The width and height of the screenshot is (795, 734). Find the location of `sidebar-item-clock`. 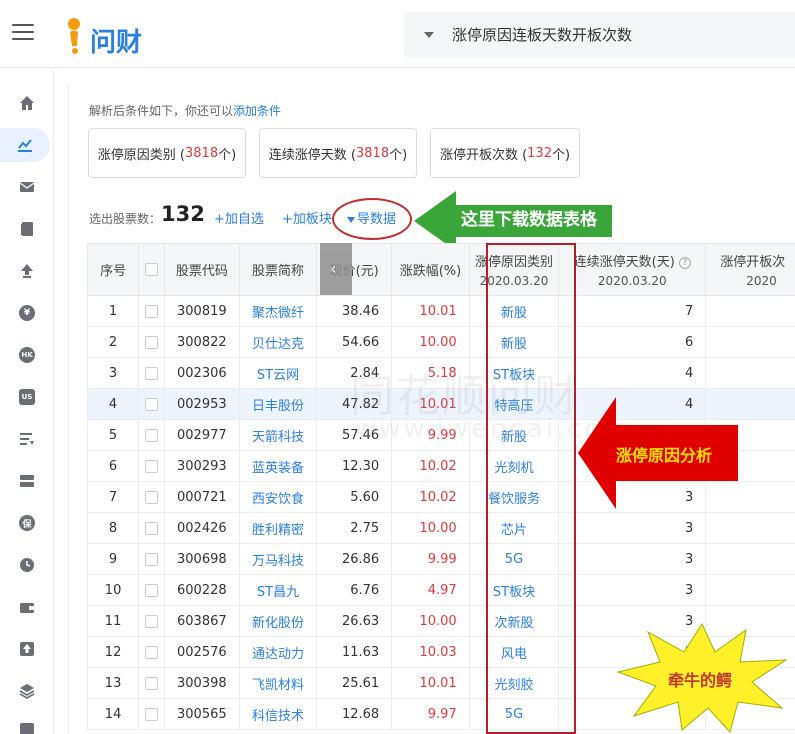

sidebar-item-clock is located at coordinates (27, 565).